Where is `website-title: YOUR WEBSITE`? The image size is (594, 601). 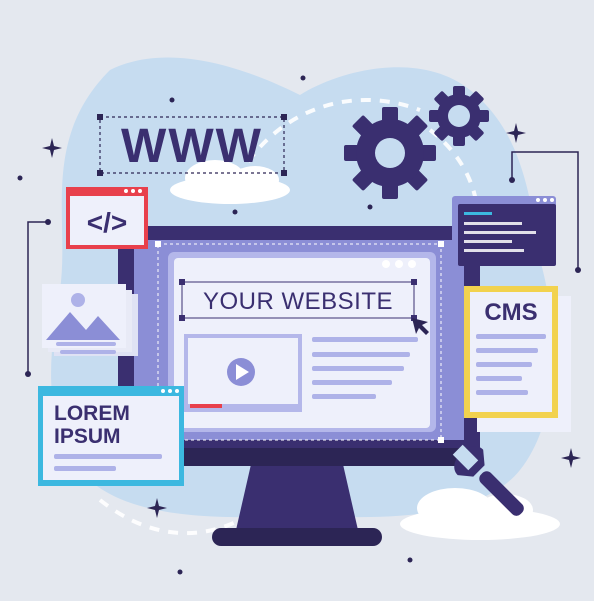 website-title: YOUR WEBSITE is located at coordinates (298, 301).